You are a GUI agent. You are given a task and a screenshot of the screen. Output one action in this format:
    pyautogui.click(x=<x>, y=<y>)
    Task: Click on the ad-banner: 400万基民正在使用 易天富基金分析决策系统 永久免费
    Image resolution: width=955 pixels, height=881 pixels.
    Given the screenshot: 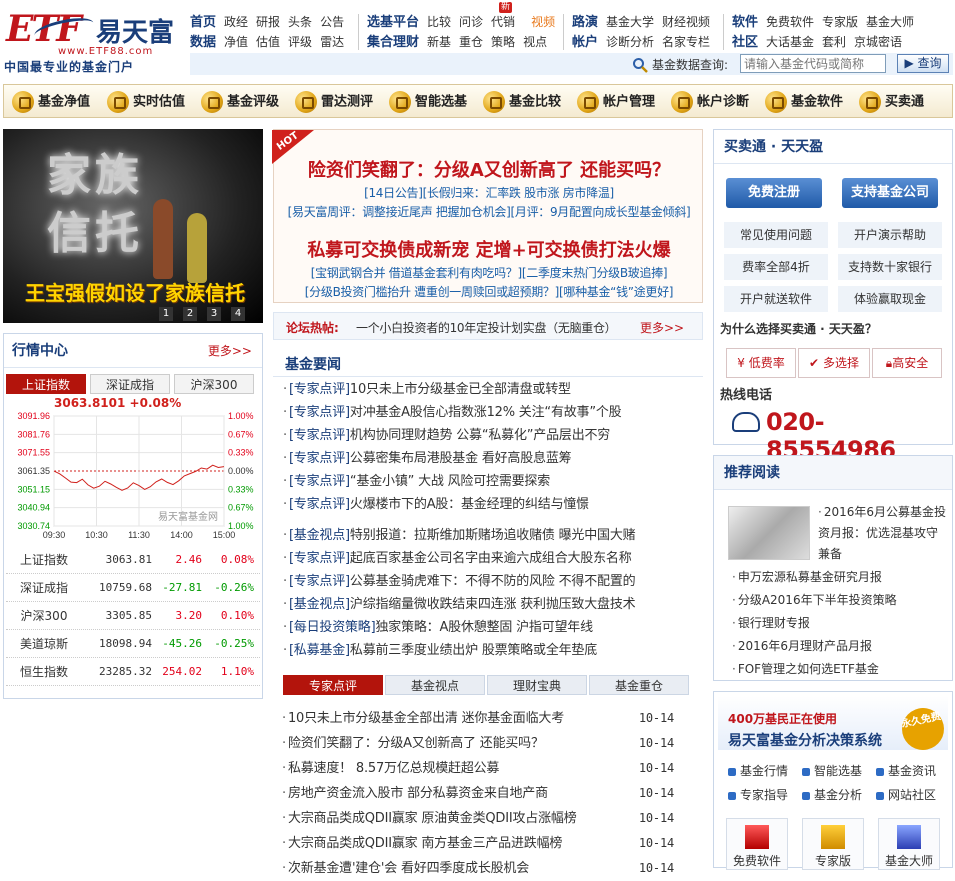 What is the action you would take?
    pyautogui.click(x=833, y=725)
    